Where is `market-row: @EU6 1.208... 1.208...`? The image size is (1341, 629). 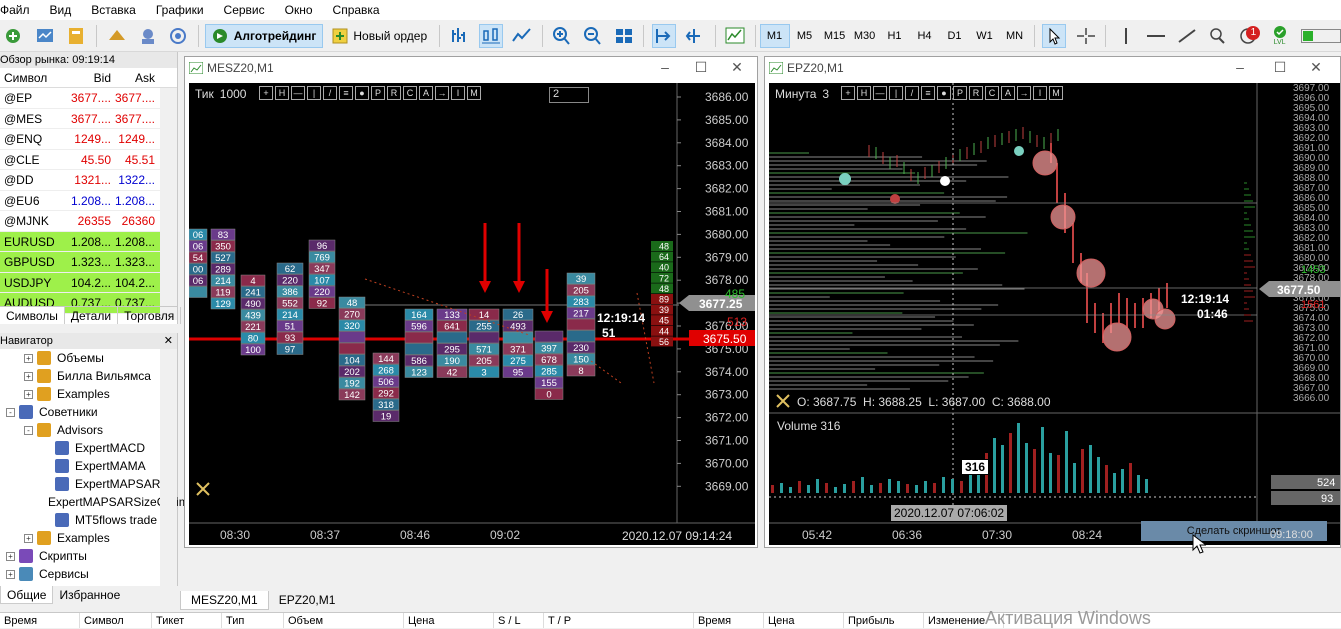 market-row: @EU6 1.208... 1.208... is located at coordinates (88, 201).